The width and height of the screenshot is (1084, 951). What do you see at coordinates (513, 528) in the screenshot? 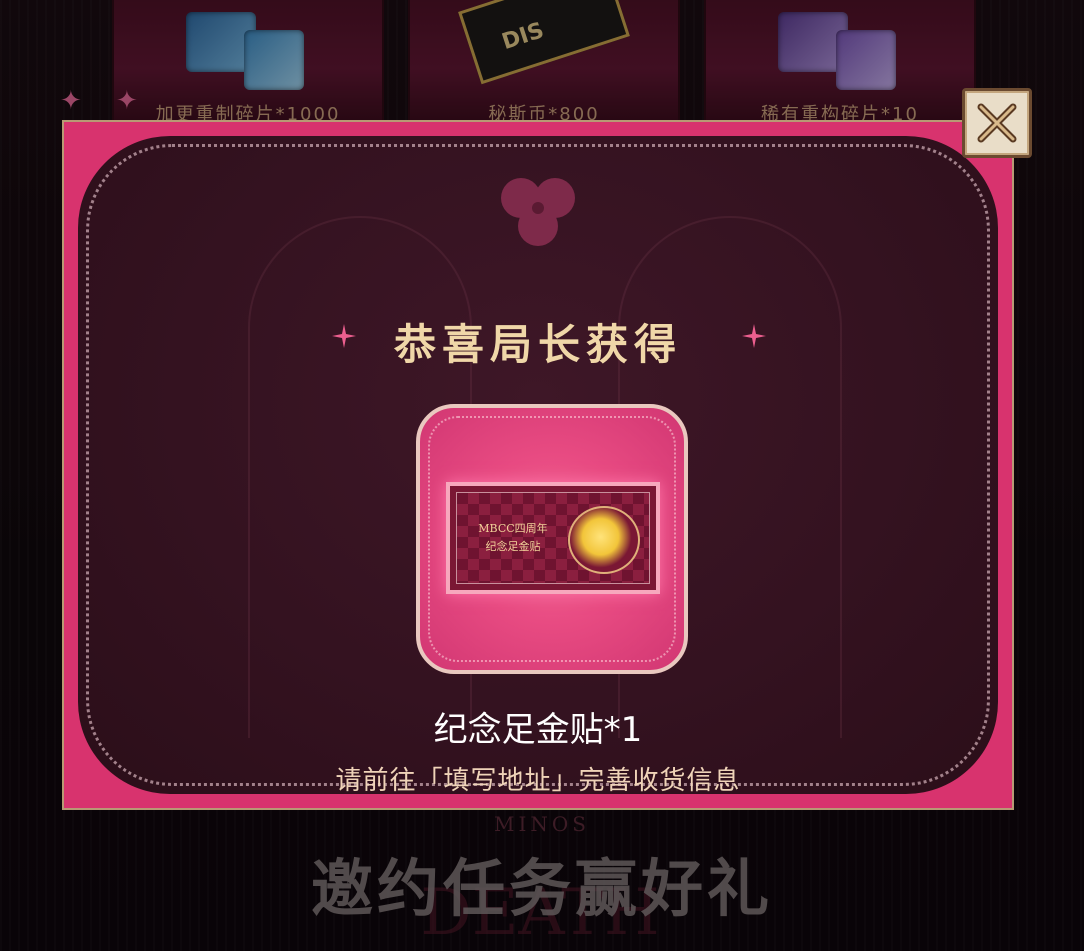
I see `ticket-line-1: MBCC四周年` at bounding box center [513, 528].